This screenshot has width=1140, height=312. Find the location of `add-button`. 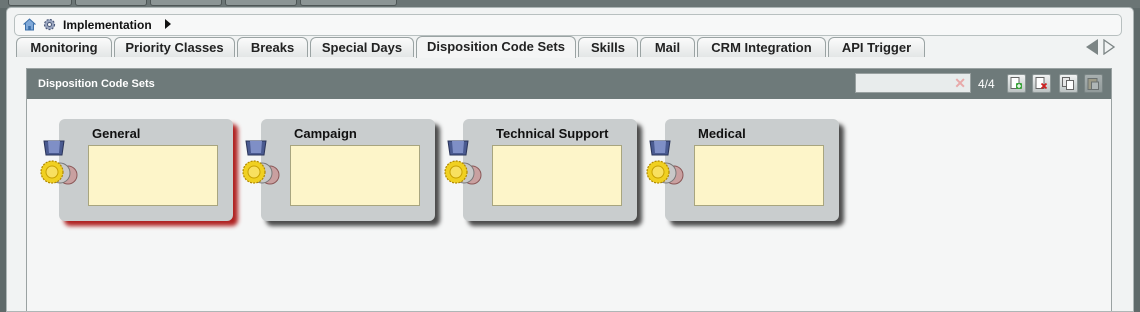

add-button is located at coordinates (1016, 83).